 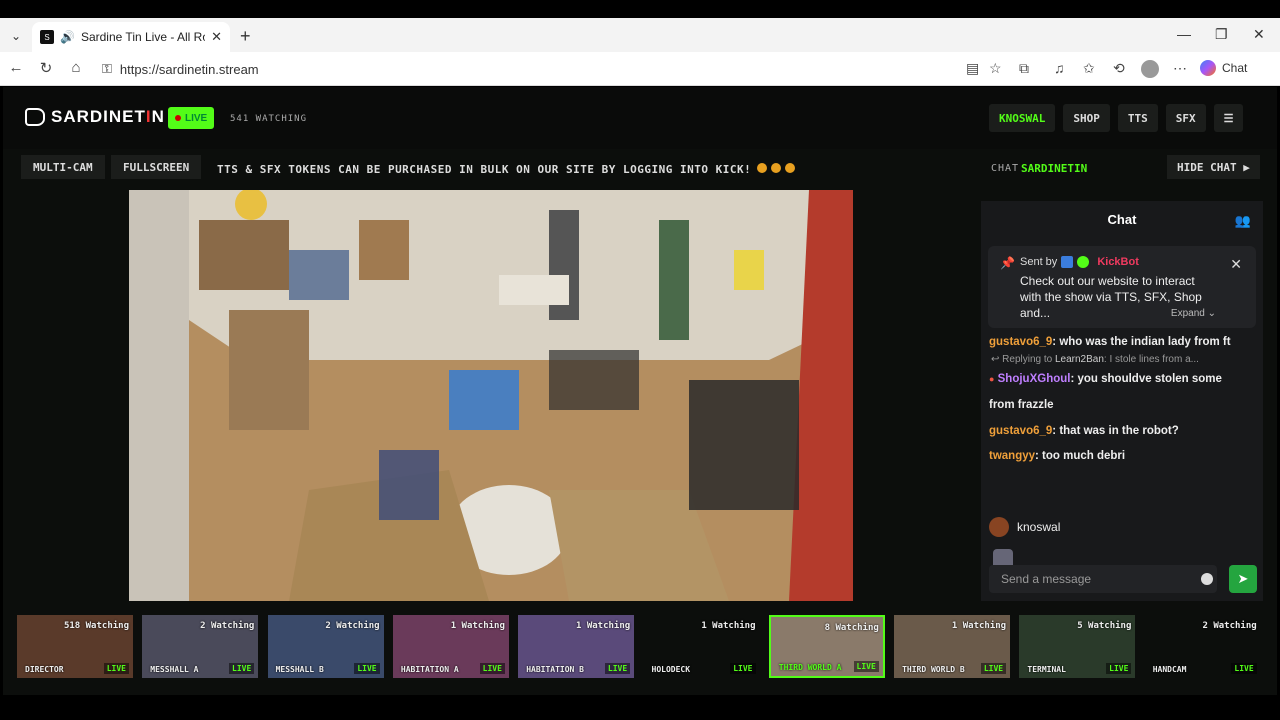 I want to click on speaker-icon: 🔊, so click(x=67, y=37).